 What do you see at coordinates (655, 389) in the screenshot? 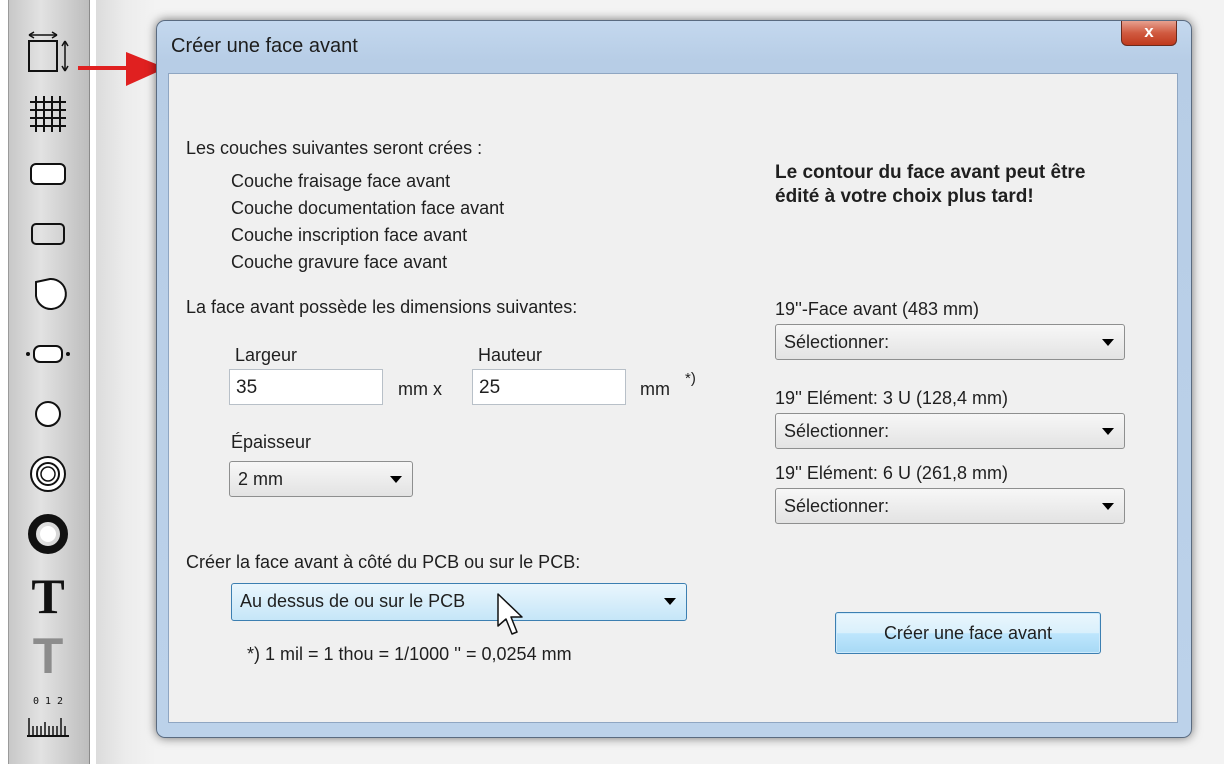
I see `unit-mm-label: mm` at bounding box center [655, 389].